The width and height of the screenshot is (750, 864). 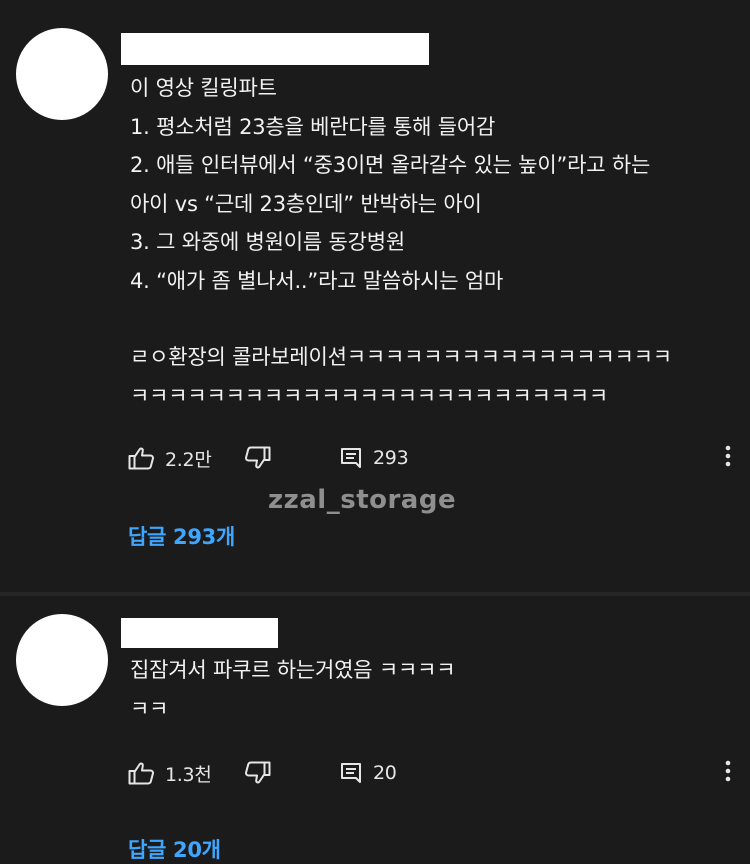 What do you see at coordinates (267, 242) in the screenshot?
I see `comment-line: 3. 그 와중에 병원이름 동강병원` at bounding box center [267, 242].